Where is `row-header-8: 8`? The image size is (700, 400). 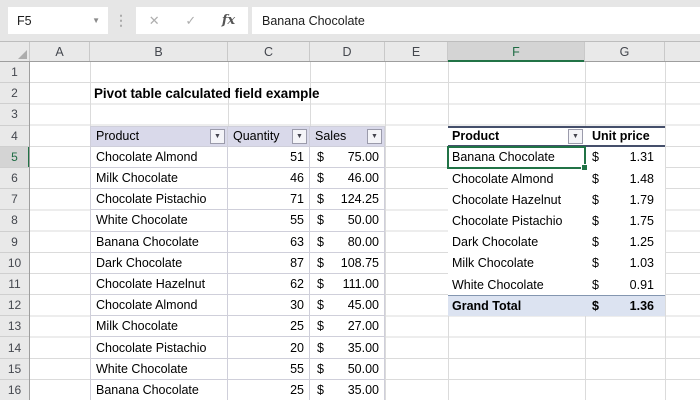 row-header-8: 8 is located at coordinates (14, 221).